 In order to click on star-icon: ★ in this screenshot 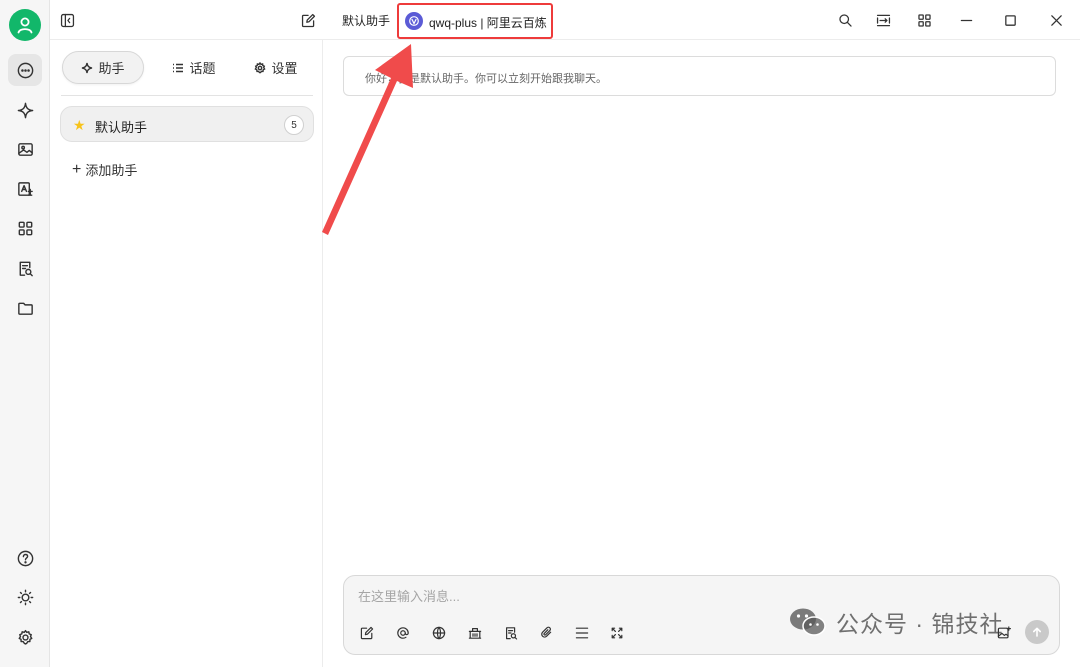, I will do `click(79, 125)`.